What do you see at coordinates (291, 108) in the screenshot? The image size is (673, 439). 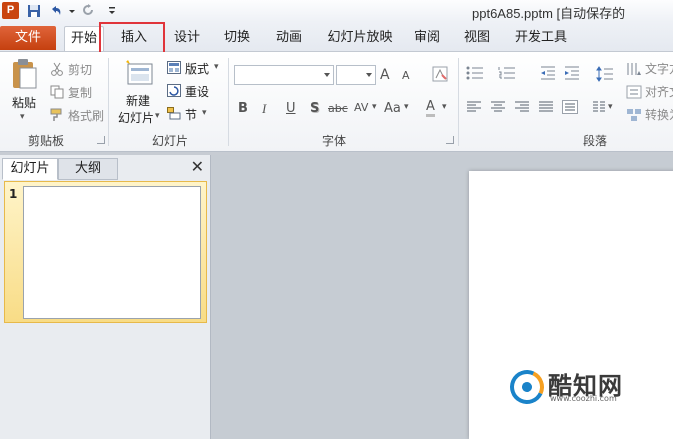 I see `underline-icon: U` at bounding box center [291, 108].